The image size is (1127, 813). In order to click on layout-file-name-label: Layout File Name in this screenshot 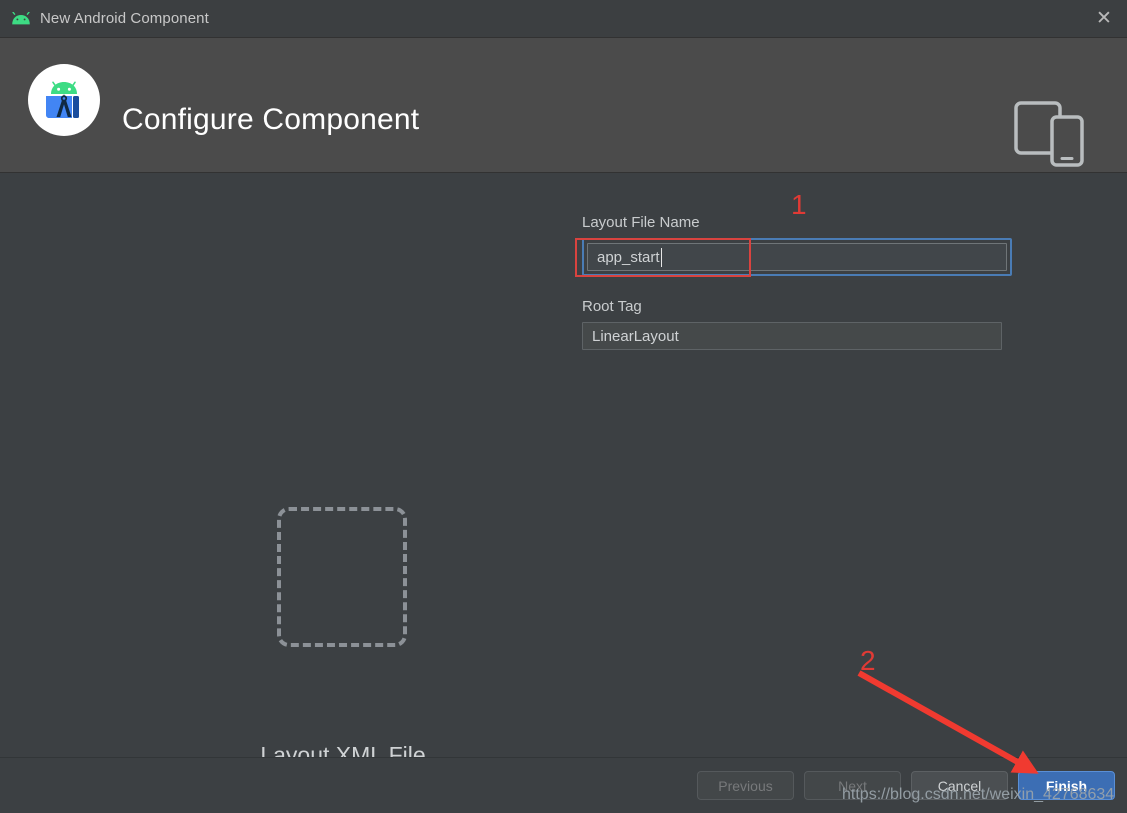, I will do `click(641, 222)`.